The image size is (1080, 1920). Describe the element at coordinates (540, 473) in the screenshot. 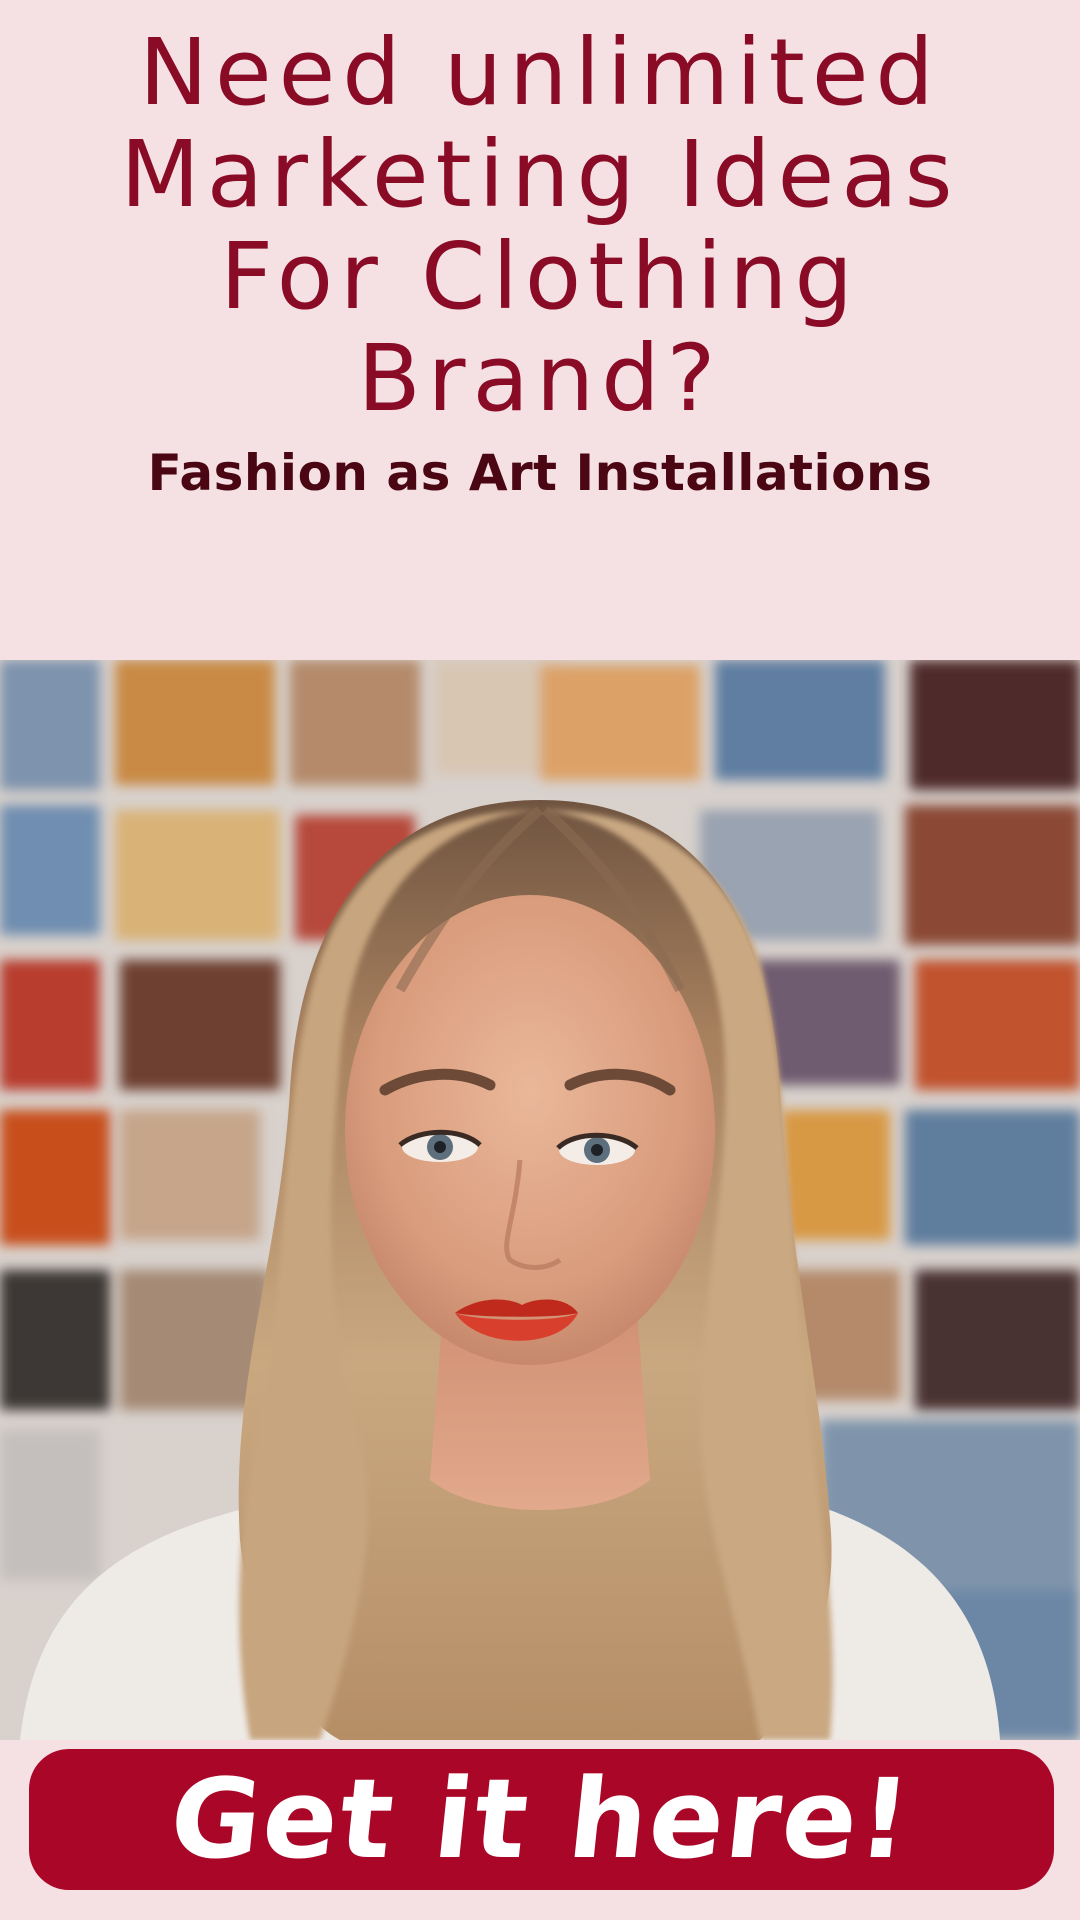

I see `subheadline: Fashion as Art Installations` at that location.